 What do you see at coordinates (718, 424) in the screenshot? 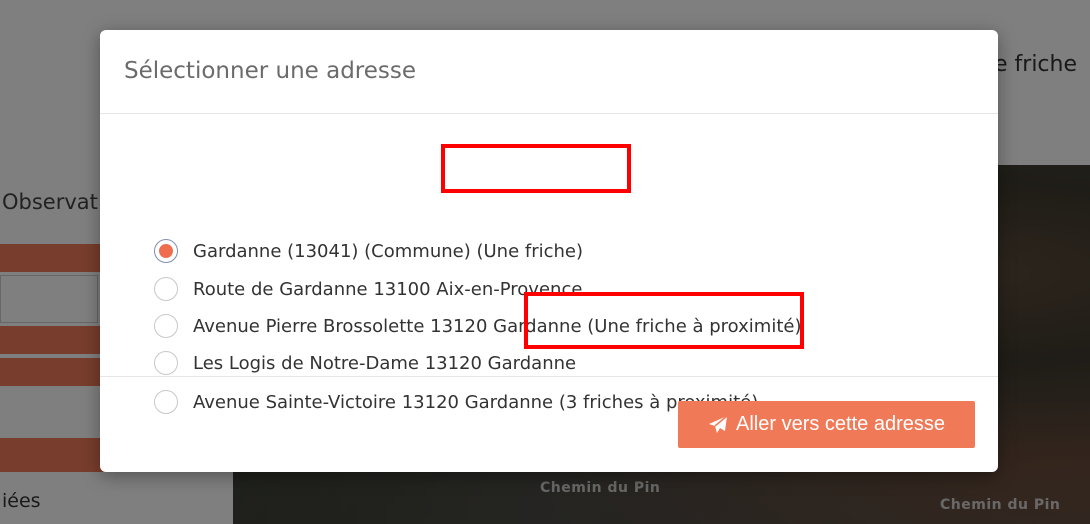
I see `paper-plane-icon` at bounding box center [718, 424].